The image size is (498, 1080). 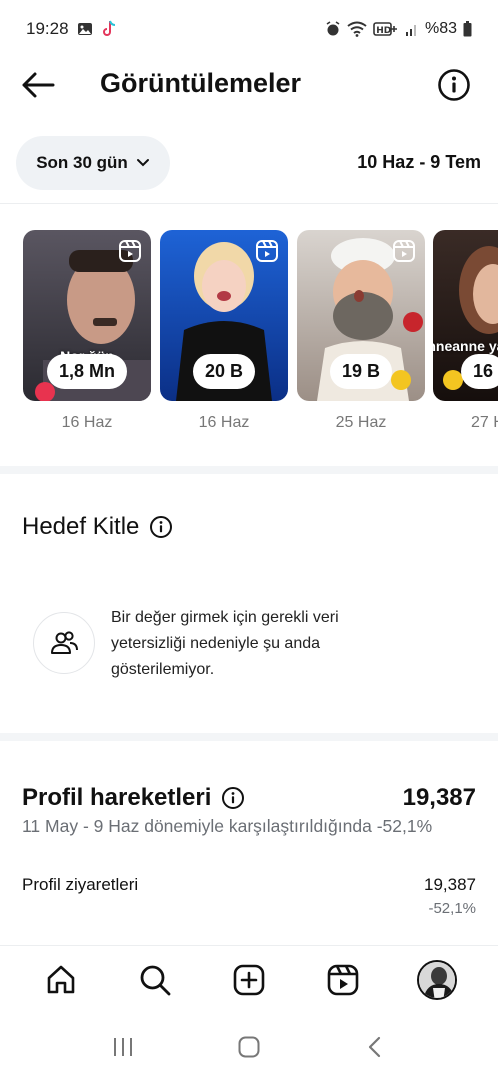 What do you see at coordinates (109, 29) in the screenshot?
I see `tiktok-icon` at bounding box center [109, 29].